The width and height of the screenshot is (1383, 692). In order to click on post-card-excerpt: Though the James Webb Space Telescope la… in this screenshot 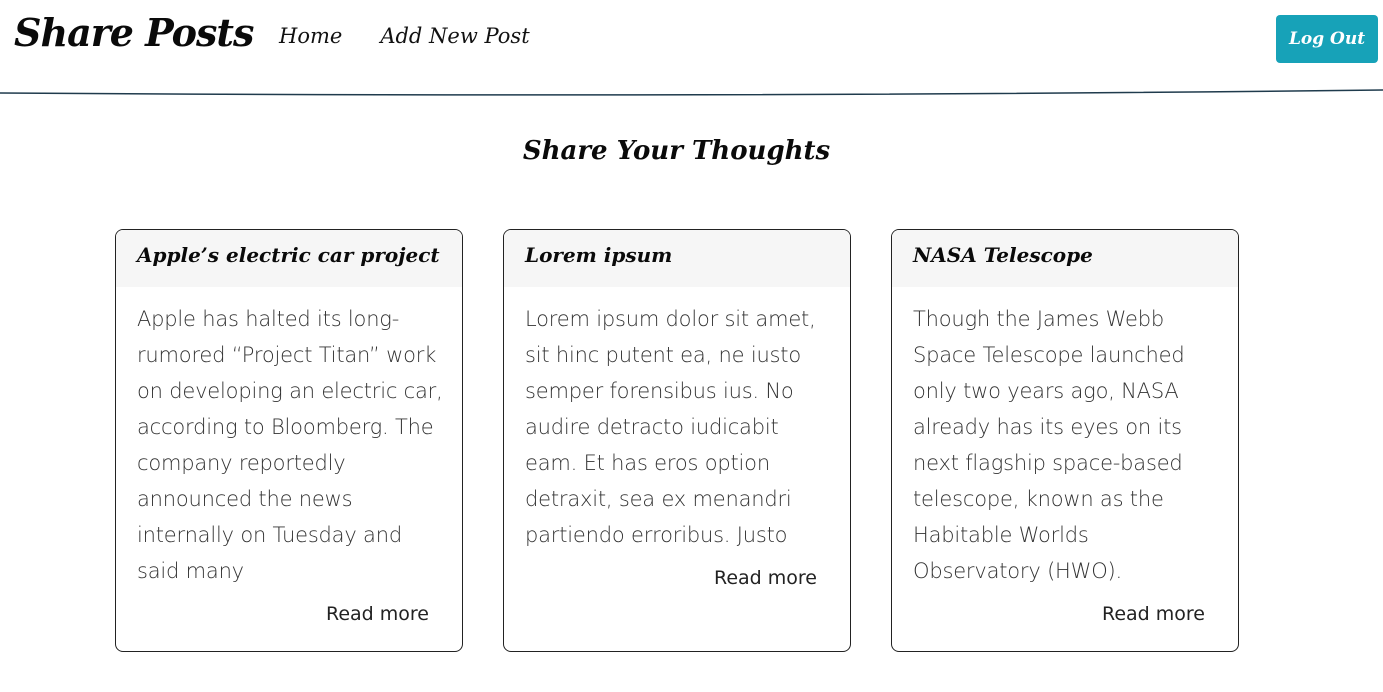, I will do `click(1049, 445)`.